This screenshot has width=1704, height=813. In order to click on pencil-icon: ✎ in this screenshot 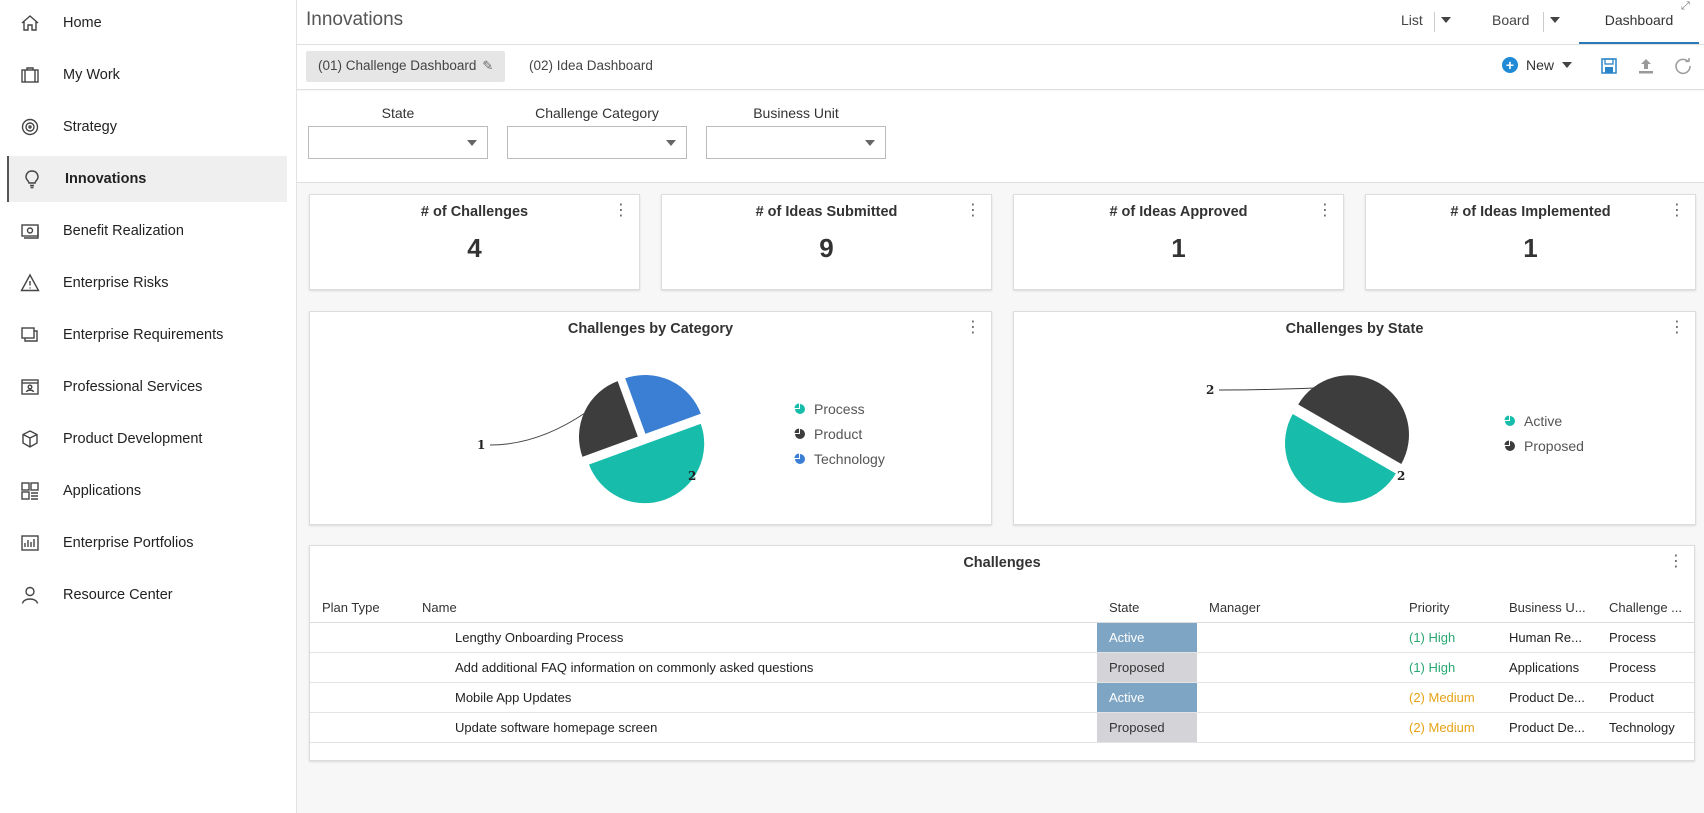, I will do `click(487, 66)`.